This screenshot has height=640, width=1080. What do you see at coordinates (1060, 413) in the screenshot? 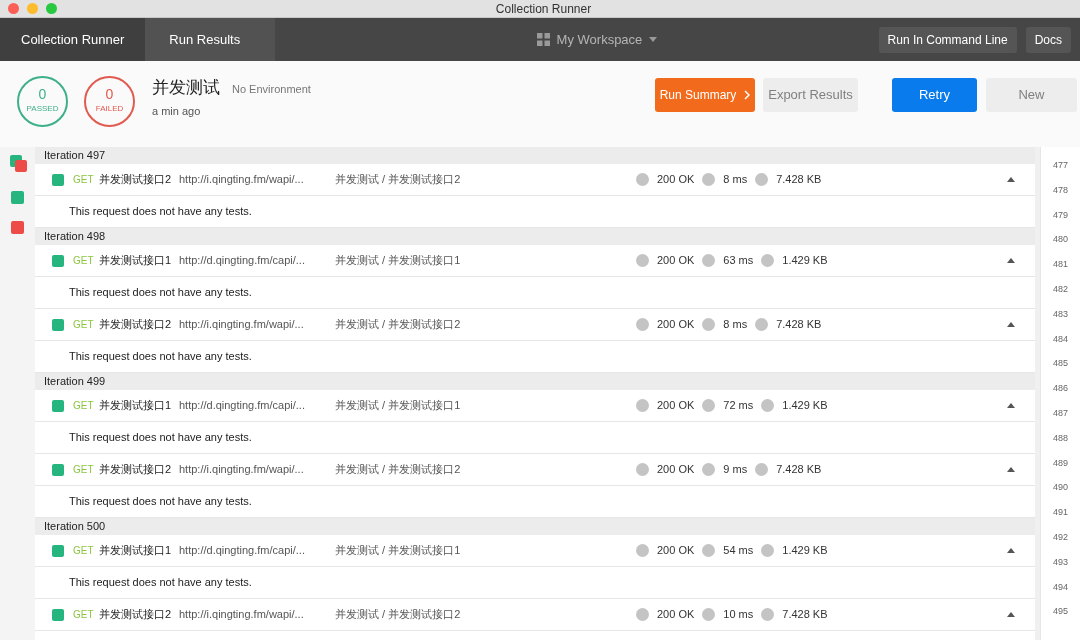
I see `line-number: 487` at bounding box center [1060, 413].